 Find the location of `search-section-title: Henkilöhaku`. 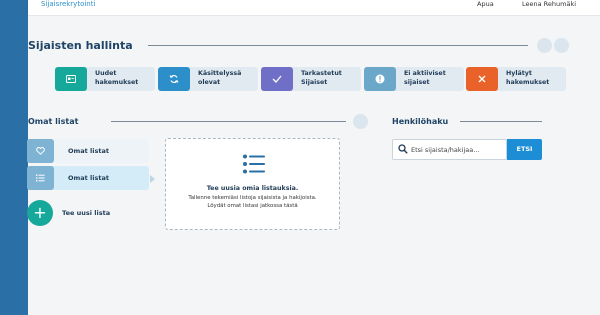

search-section-title: Henkilöhaku is located at coordinates (420, 121).